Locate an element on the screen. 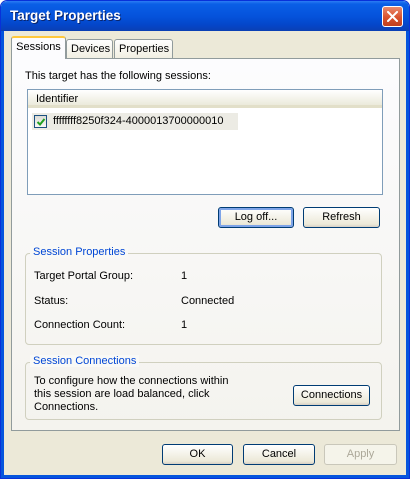 The height and width of the screenshot is (479, 410). tab-sessions: Sessions is located at coordinates (38, 47).